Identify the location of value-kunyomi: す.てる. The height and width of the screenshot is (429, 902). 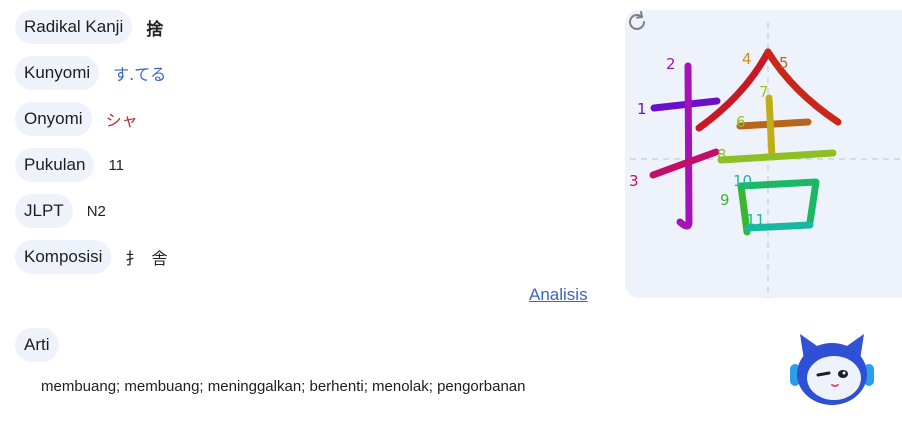
(140, 74).